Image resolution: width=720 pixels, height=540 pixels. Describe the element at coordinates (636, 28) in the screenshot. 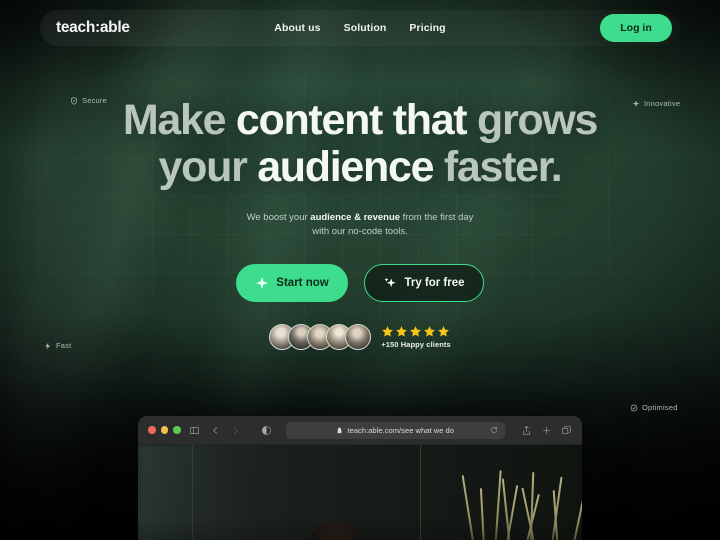

I see `login-button: Log in` at that location.